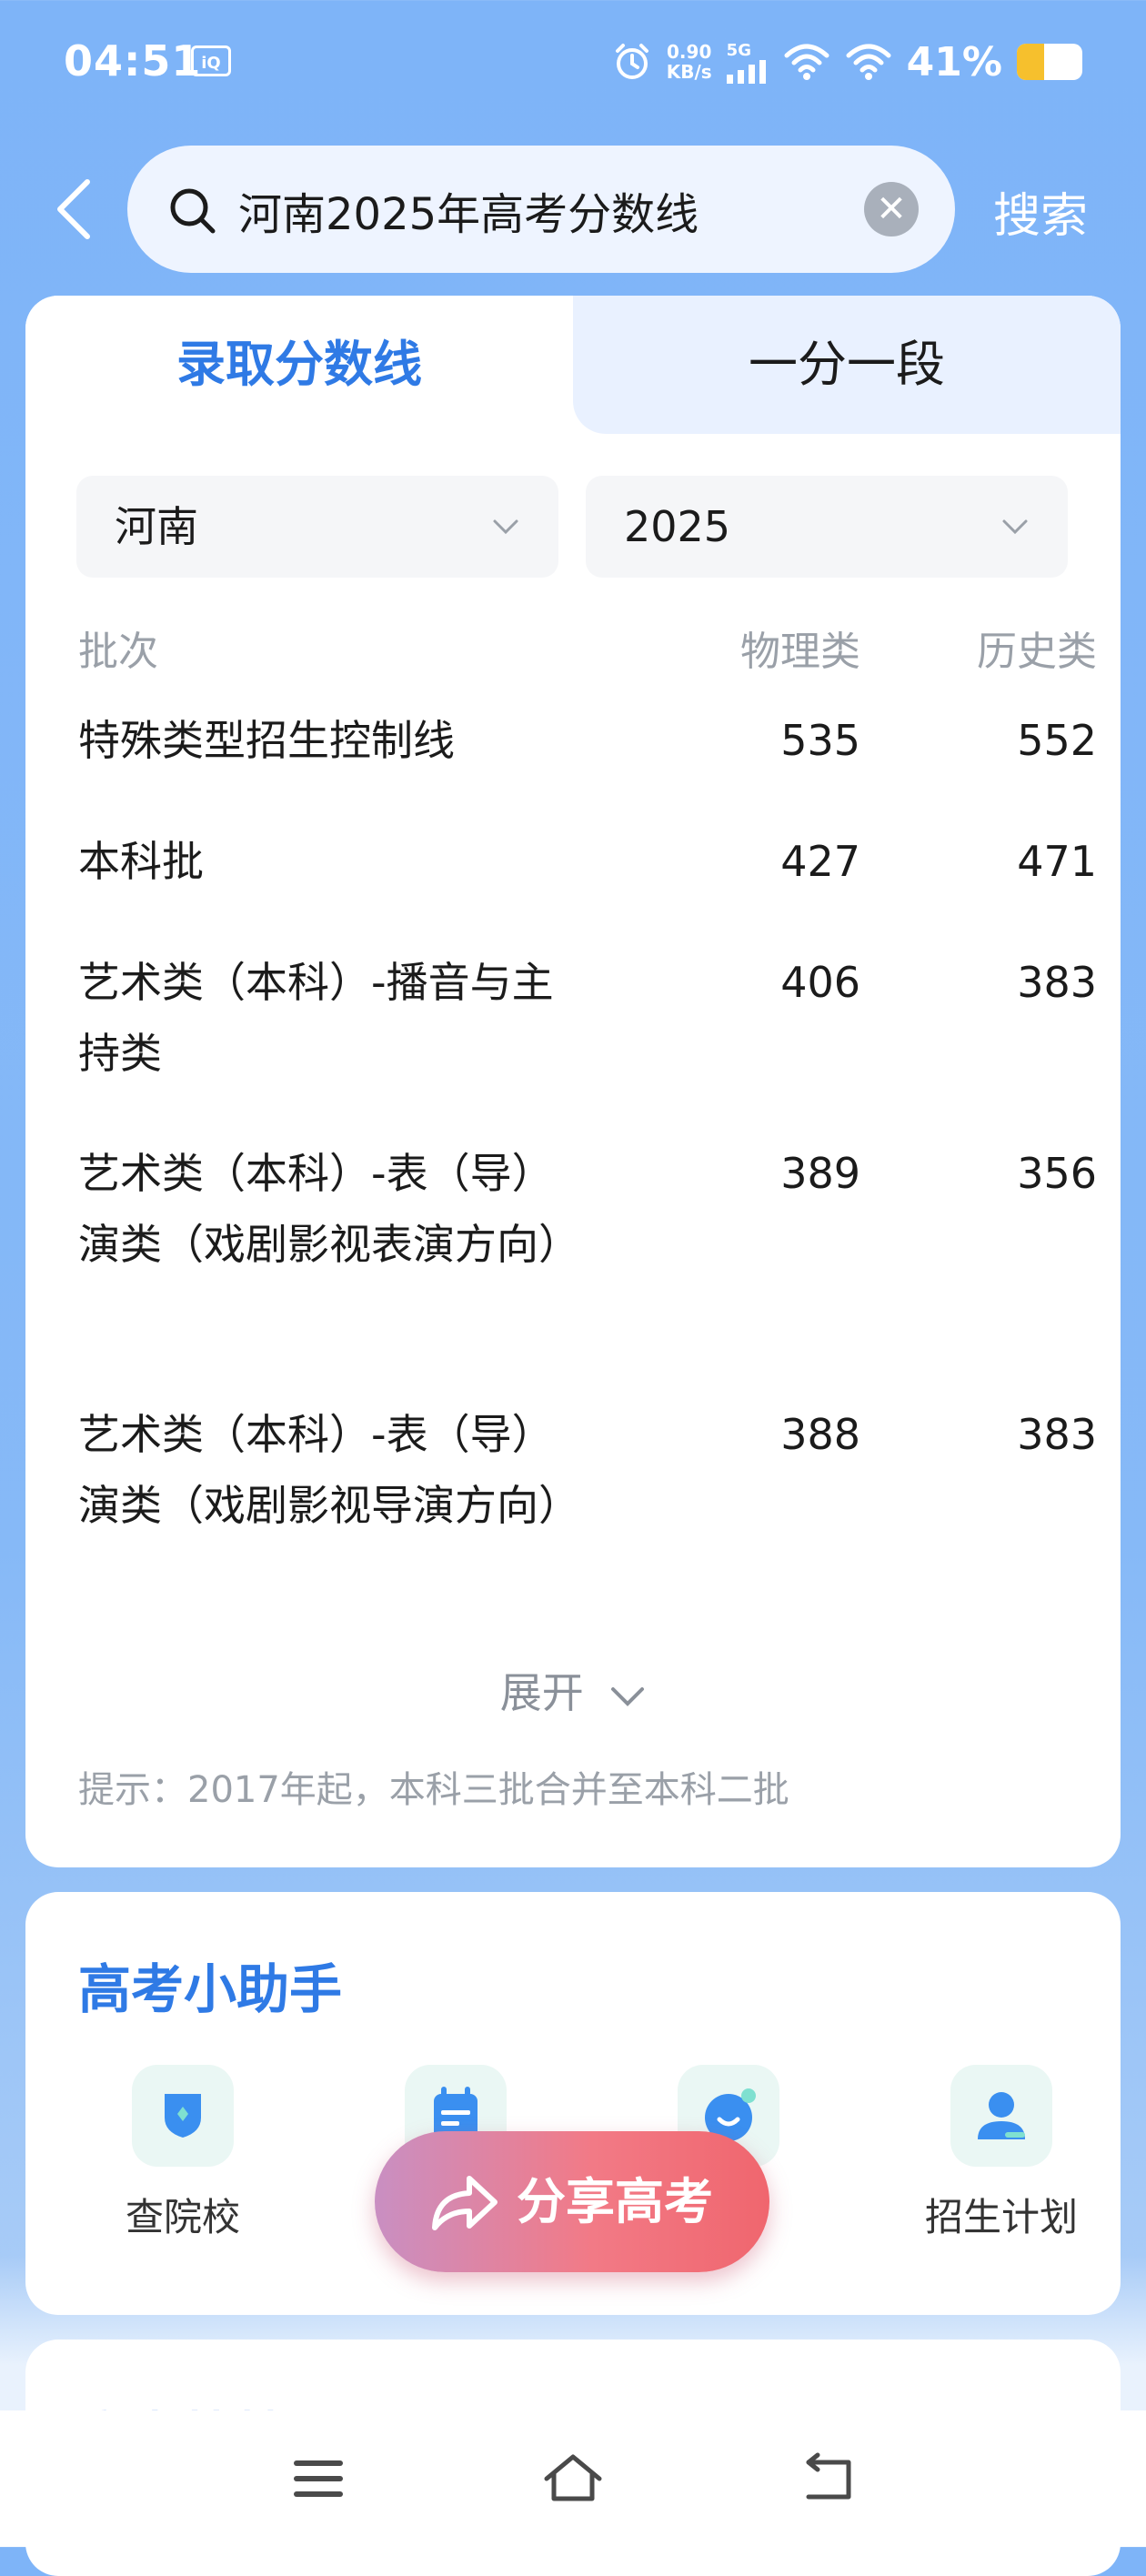  Describe the element at coordinates (118, 652) in the screenshot. I see `header-batch: 批次` at that location.